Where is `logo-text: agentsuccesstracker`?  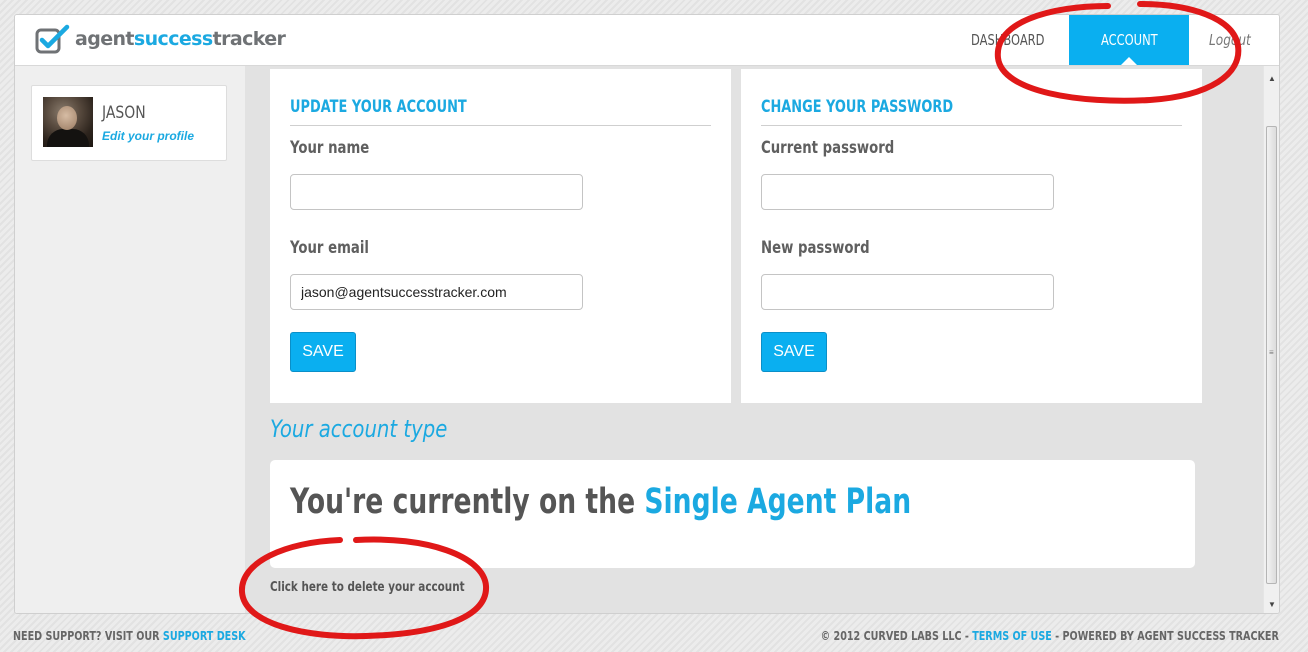 logo-text: agentsuccesstracker is located at coordinates (180, 39).